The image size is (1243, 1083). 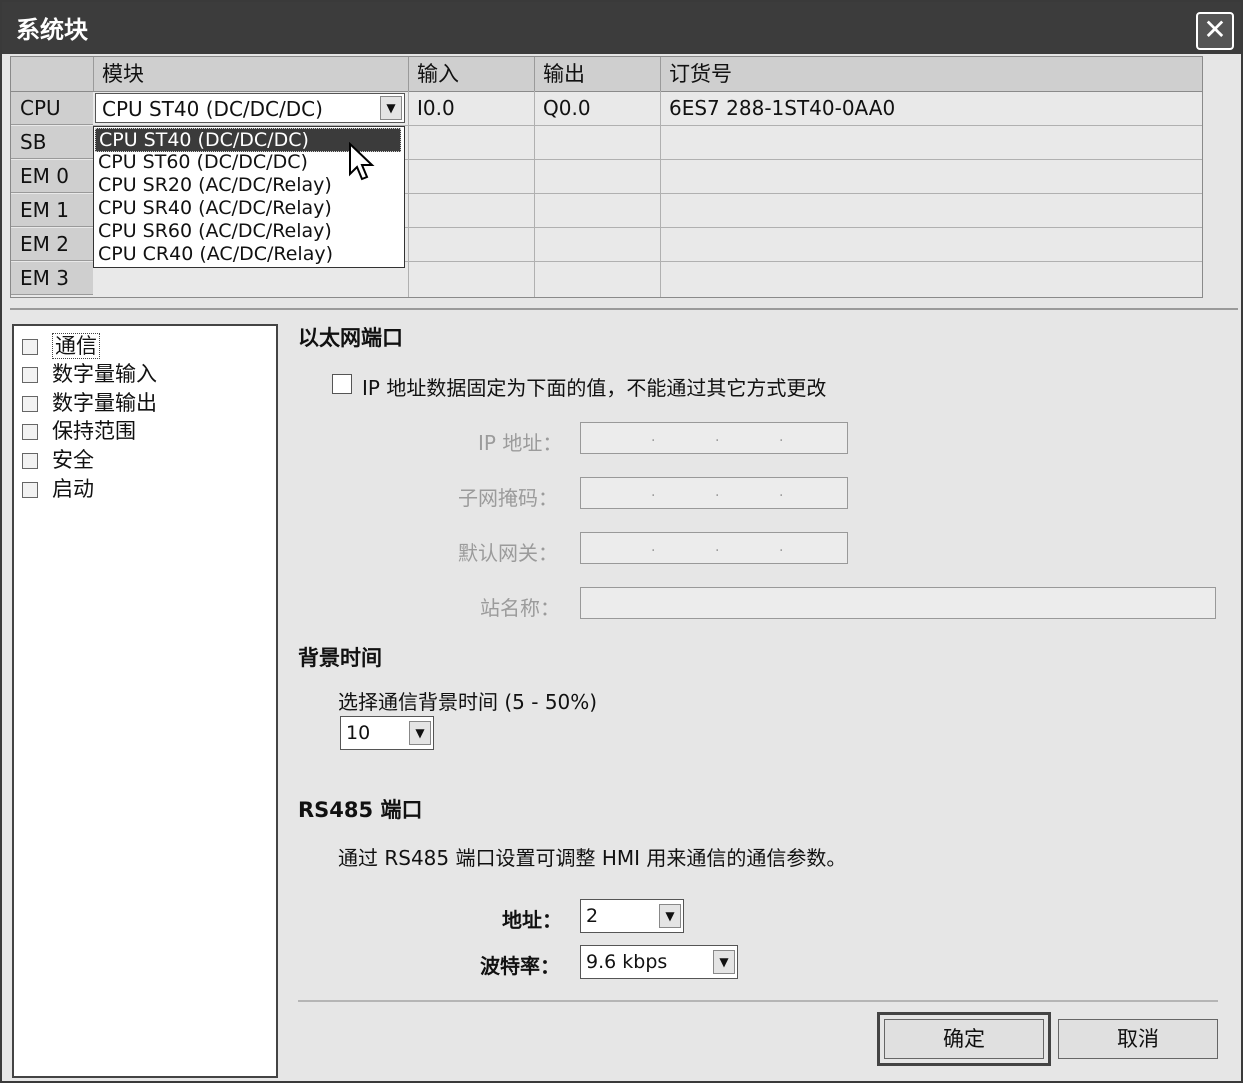 I want to click on tree-item-digital-output: 数字量输出, so click(x=89, y=403).